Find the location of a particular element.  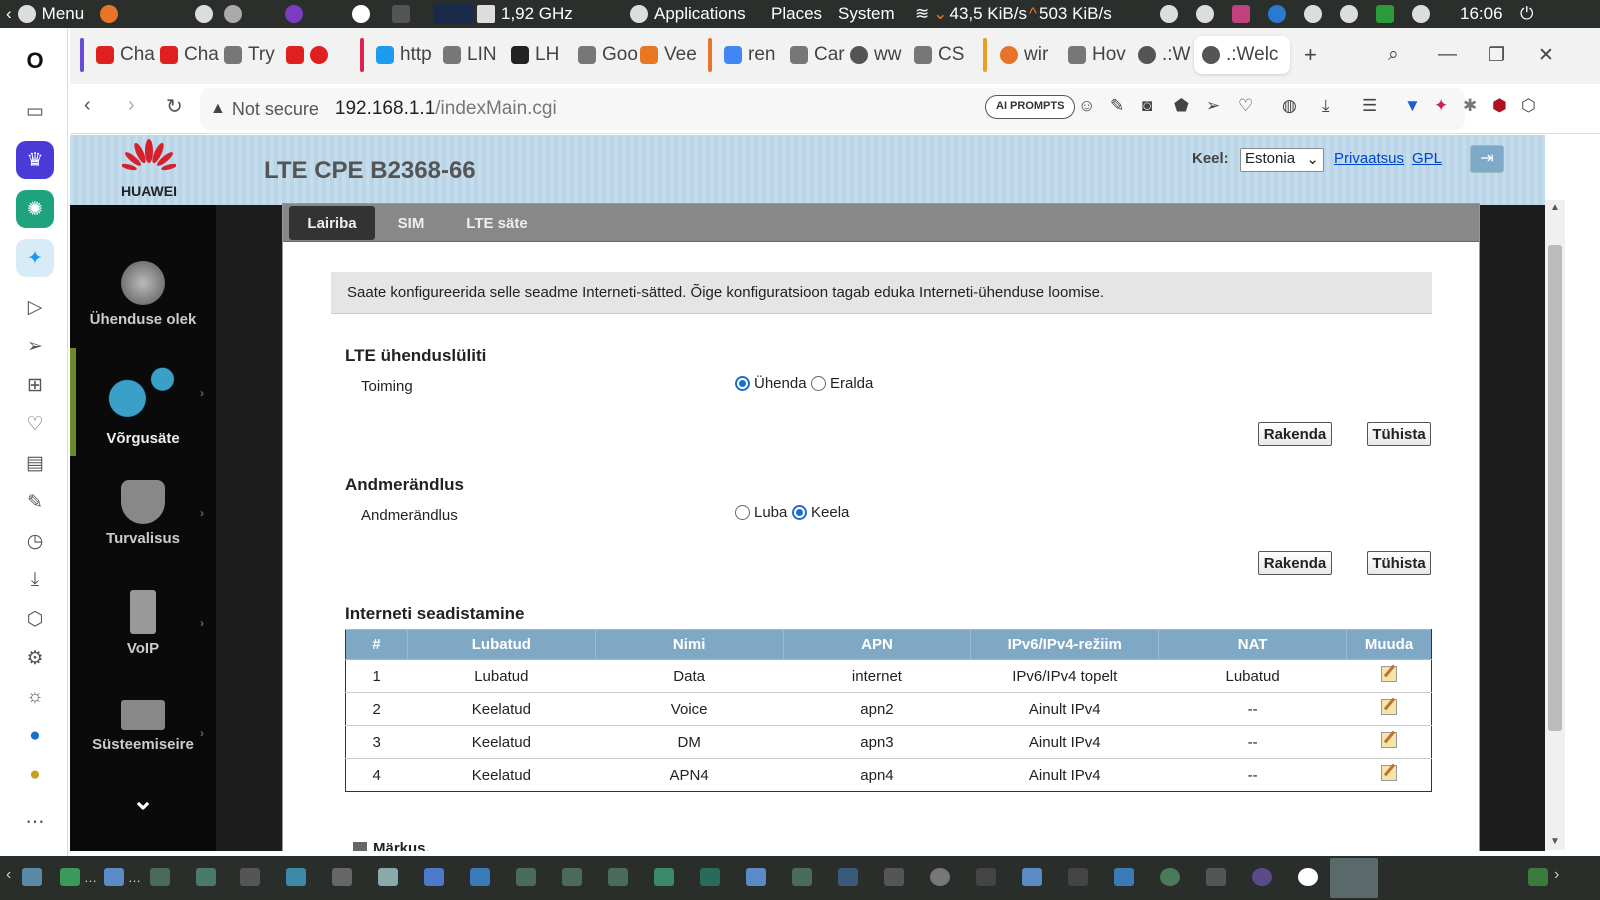

privacy-link: Privaatsus is located at coordinates (1369, 158).